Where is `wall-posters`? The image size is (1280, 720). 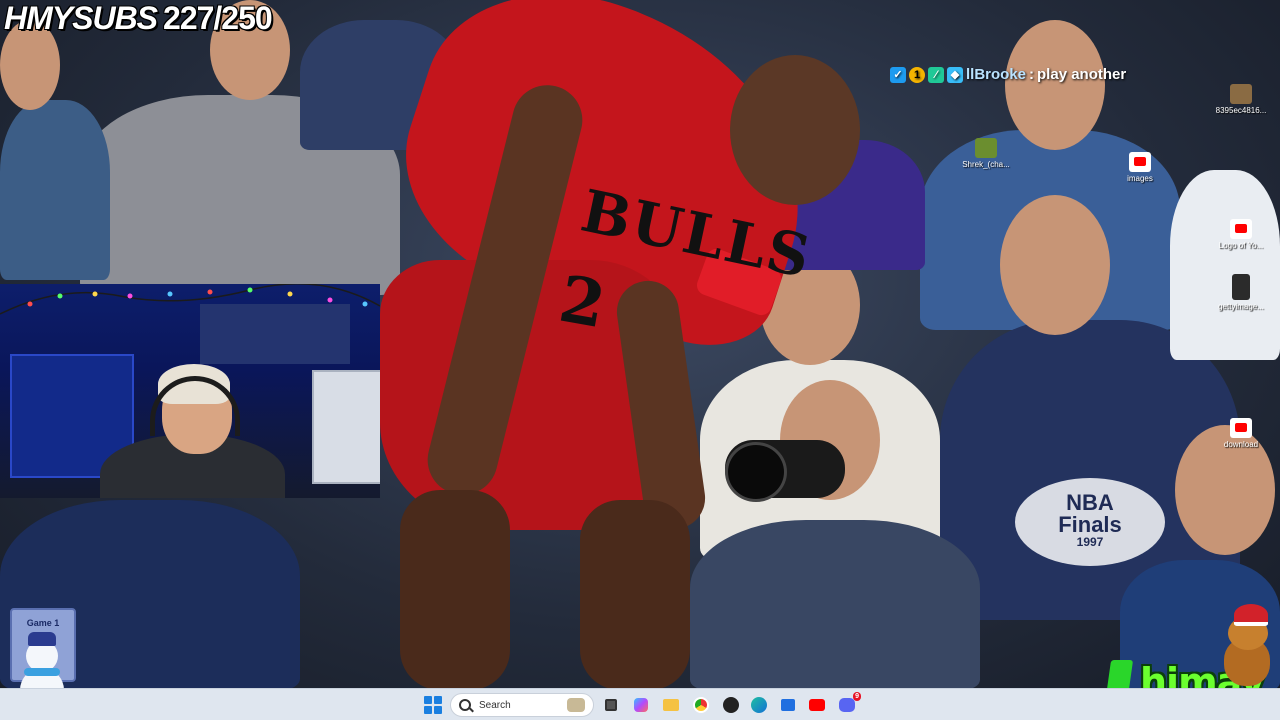 wall-posters is located at coordinates (275, 334).